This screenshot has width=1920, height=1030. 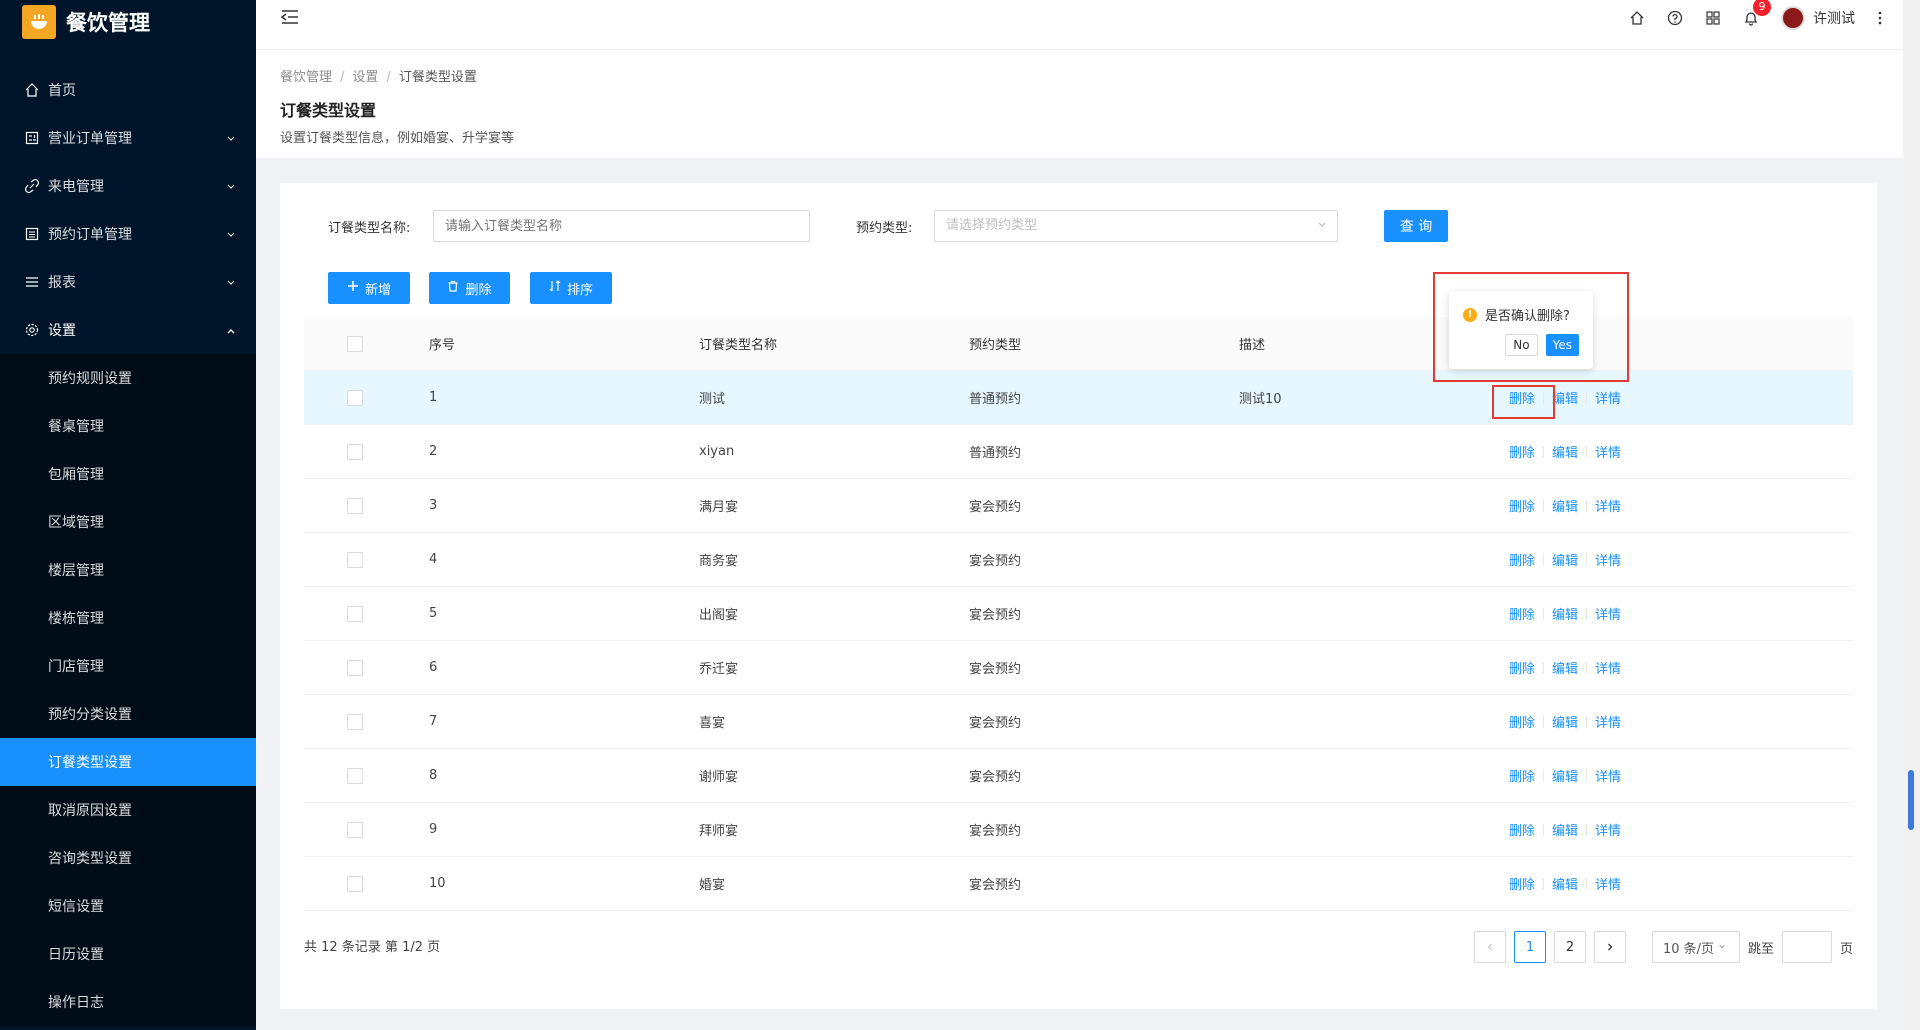 What do you see at coordinates (433, 451) in the screenshot?
I see `cell-no: 2` at bounding box center [433, 451].